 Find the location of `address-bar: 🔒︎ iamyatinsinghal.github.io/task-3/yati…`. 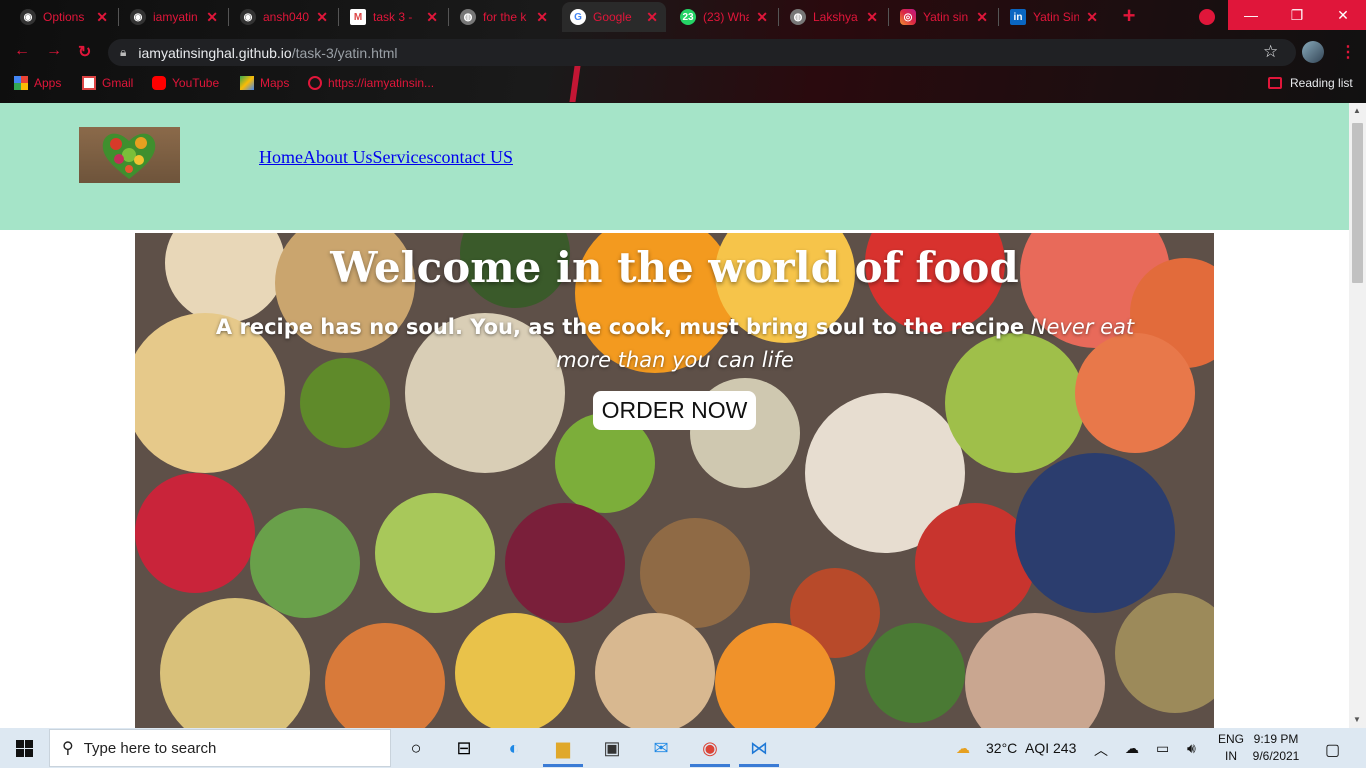

address-bar: 🔒︎ iamyatinsinghal.github.io/task-3/yati… is located at coordinates (702, 52).